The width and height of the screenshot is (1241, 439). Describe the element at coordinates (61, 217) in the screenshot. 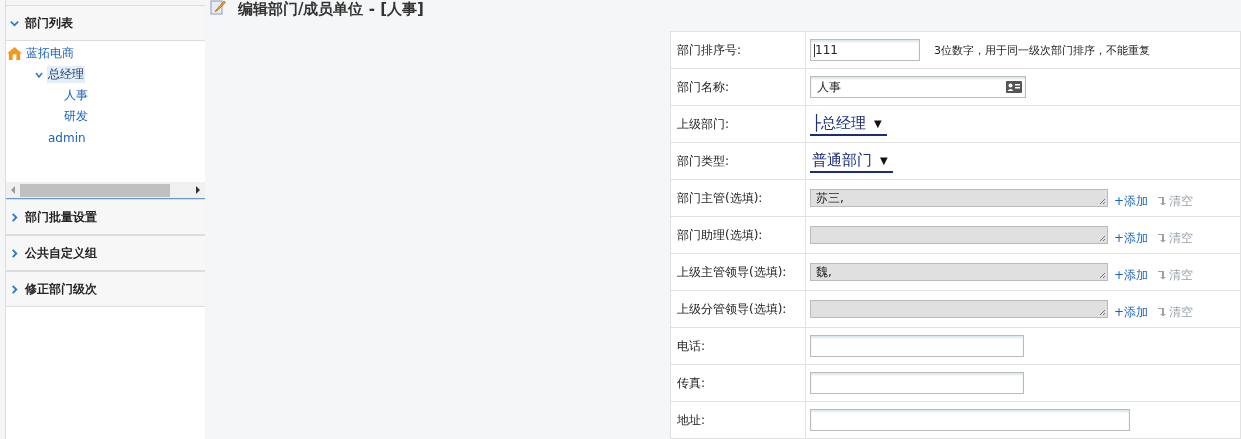

I see `section-title: 部门批量设置` at that location.